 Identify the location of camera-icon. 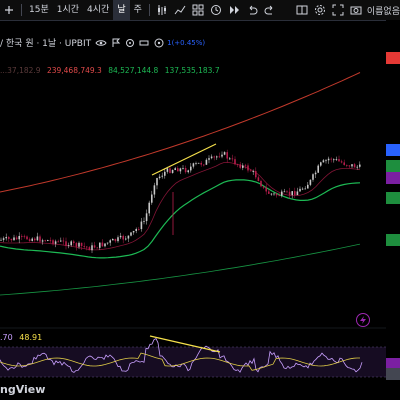
(356, 10).